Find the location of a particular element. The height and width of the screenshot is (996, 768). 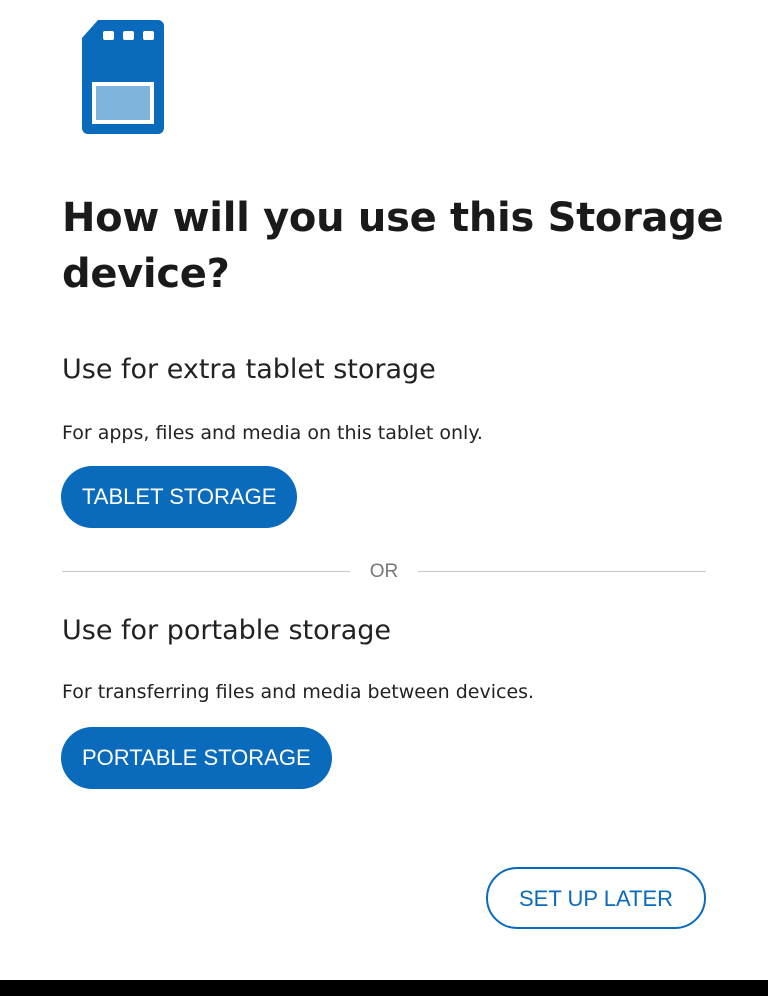

tablet-storage-heading: Use for extra tablet storage is located at coordinates (249, 369).